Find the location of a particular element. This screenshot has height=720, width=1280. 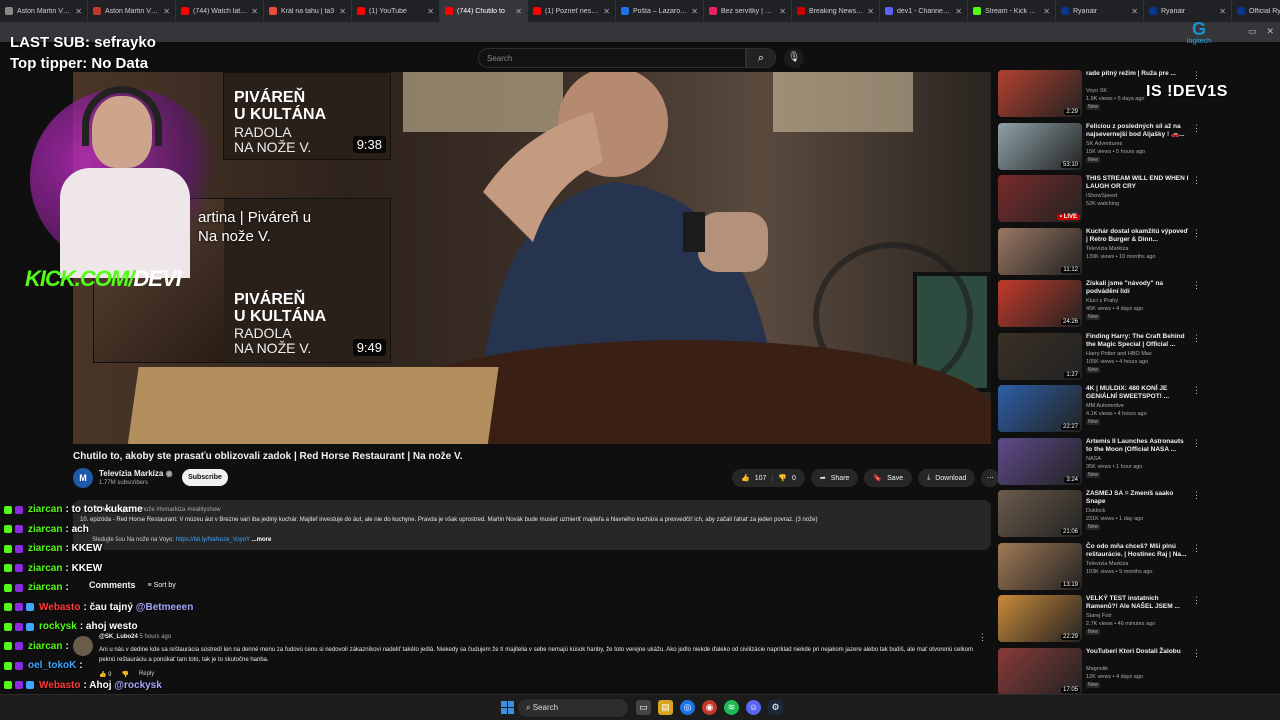

recommended-thumbnail: 17:05 is located at coordinates (1040, 671).